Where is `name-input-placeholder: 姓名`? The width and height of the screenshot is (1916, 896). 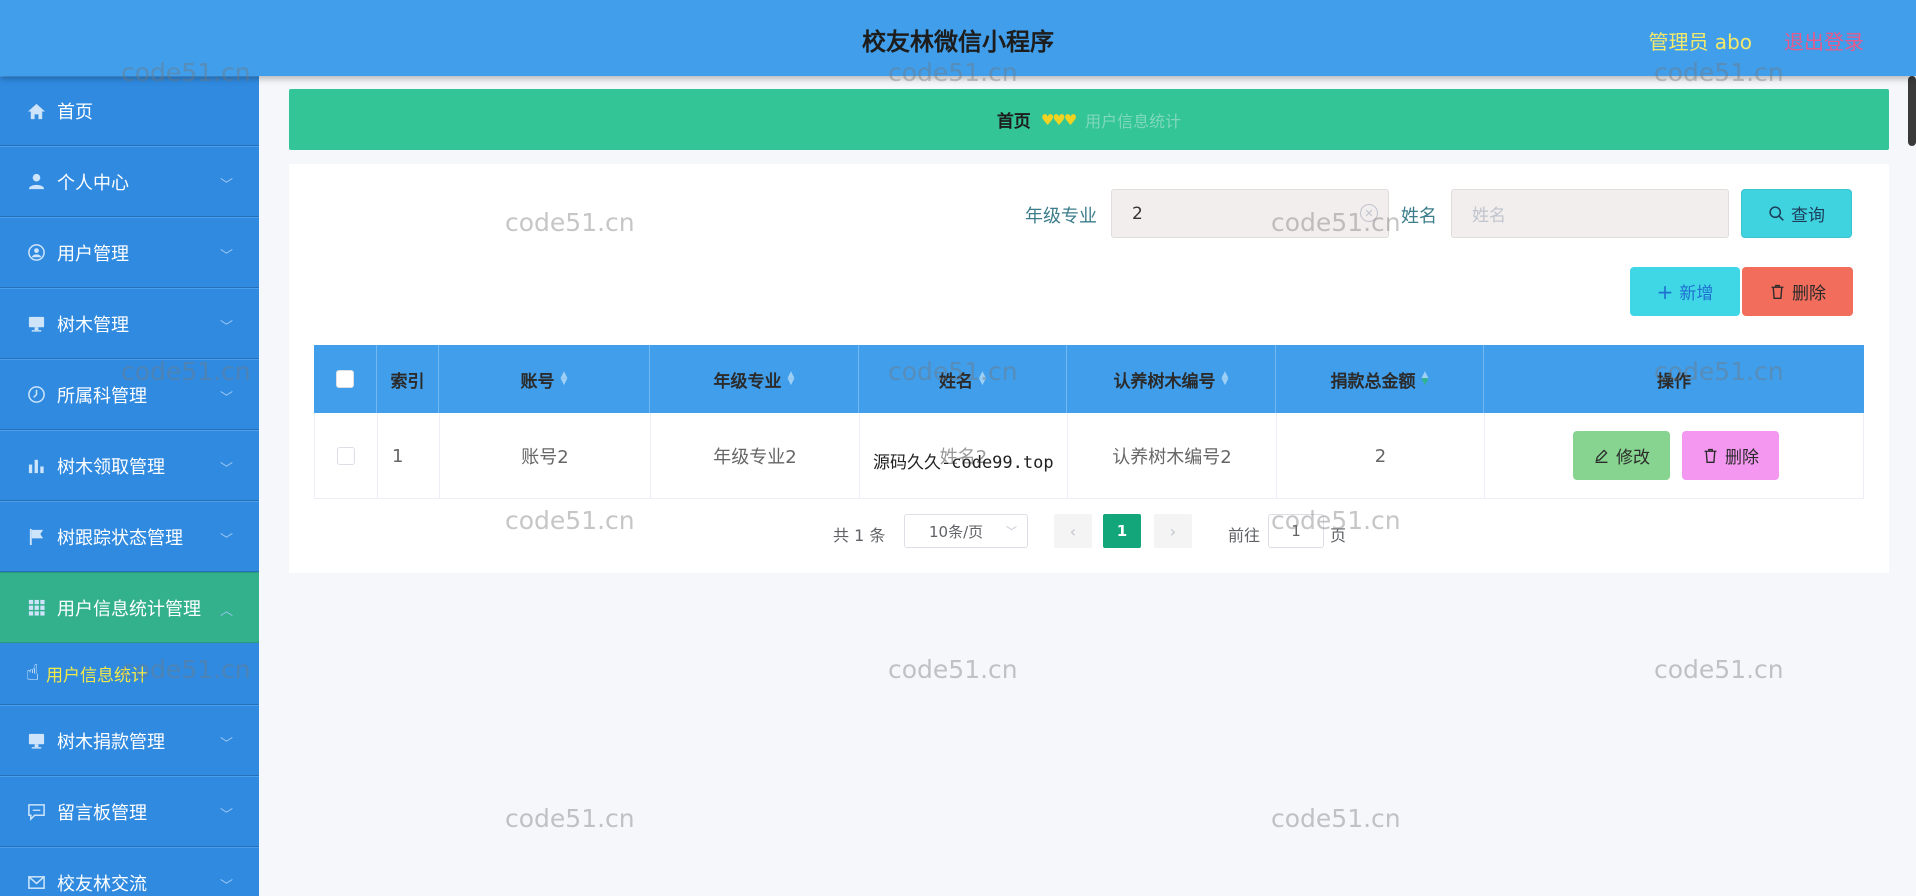
name-input-placeholder: 姓名 is located at coordinates (1489, 216).